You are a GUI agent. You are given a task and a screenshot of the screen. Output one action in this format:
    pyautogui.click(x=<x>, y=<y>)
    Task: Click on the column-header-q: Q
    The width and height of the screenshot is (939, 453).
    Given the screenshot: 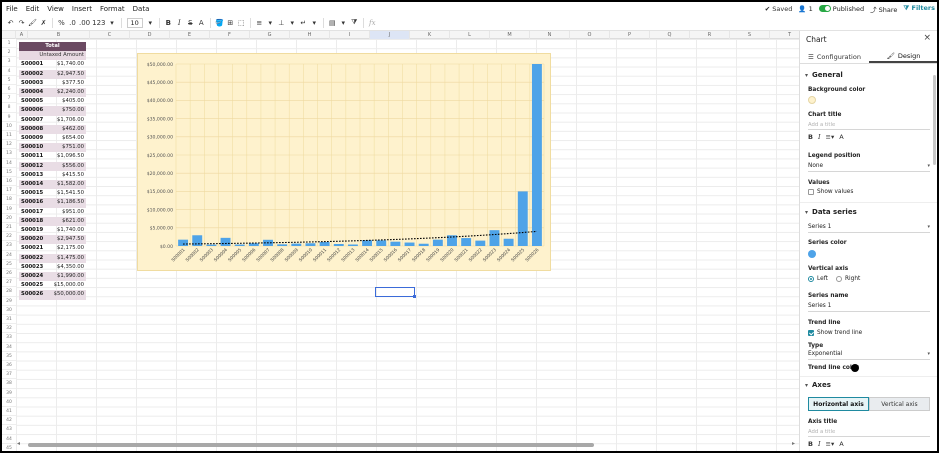 What is the action you would take?
    pyautogui.click(x=670, y=35)
    